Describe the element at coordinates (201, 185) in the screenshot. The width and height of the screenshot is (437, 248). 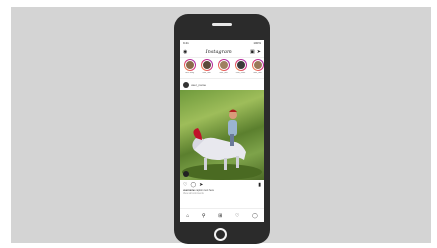
I see `share-icon: ➤` at that location.